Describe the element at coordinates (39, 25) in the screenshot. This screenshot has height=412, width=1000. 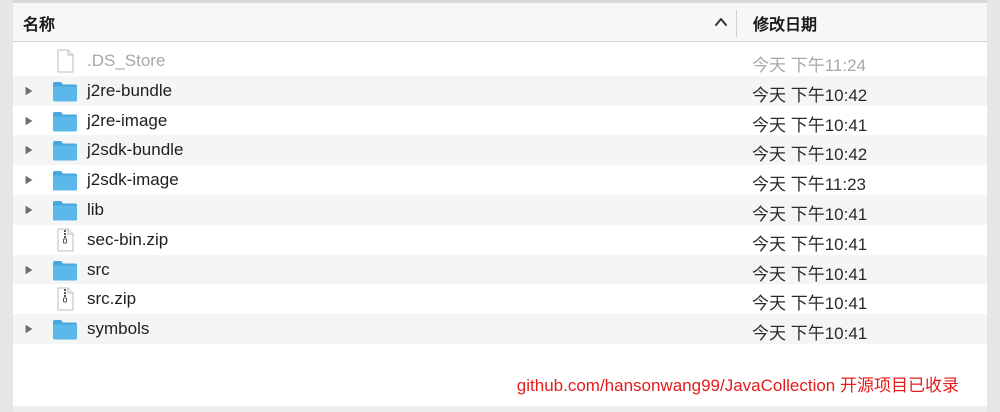
I see `name-column-label: 名称` at that location.